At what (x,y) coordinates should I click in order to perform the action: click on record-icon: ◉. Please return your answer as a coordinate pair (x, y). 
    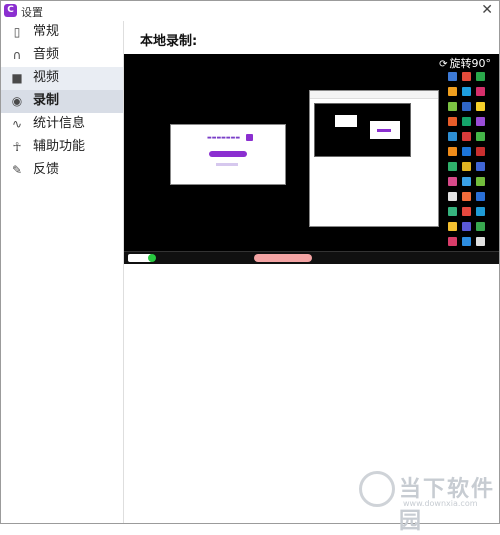
    Looking at the image, I should click on (17, 101).